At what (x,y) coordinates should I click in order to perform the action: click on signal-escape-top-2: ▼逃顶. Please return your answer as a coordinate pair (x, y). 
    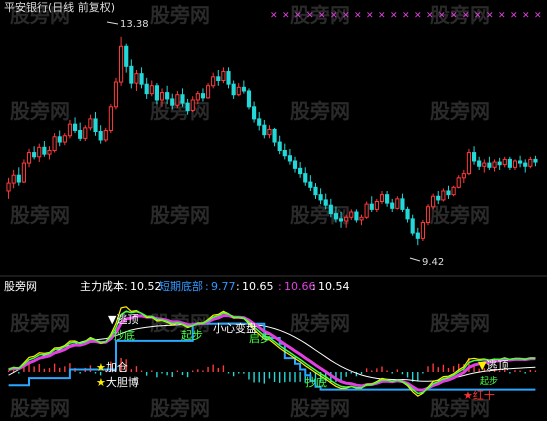
    Looking at the image, I should click on (493, 365).